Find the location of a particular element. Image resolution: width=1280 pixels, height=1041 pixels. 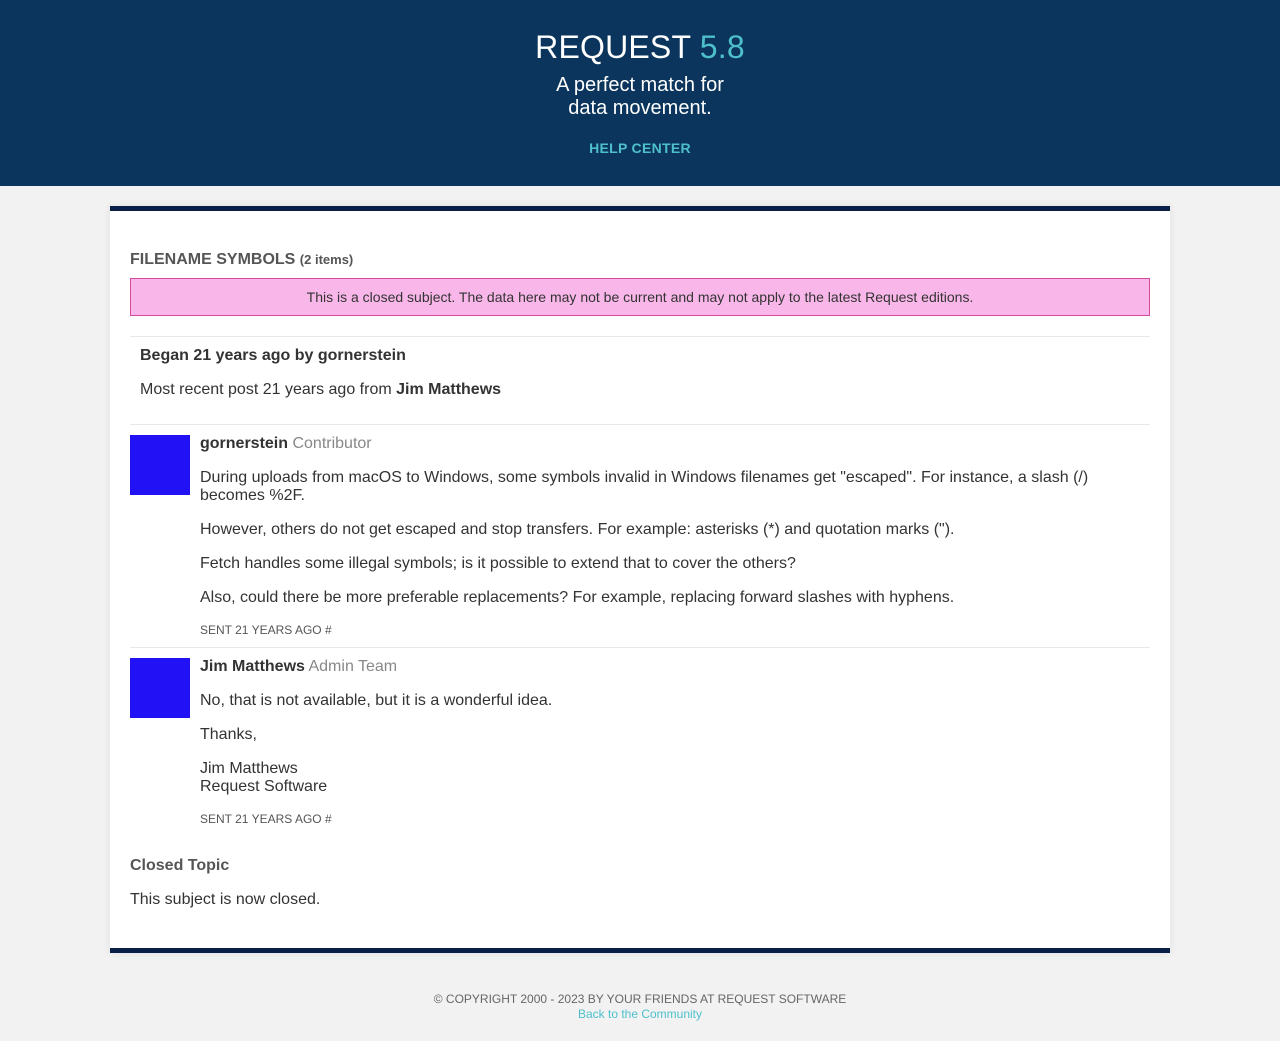

brand-version: 5.8 is located at coordinates (722, 47).